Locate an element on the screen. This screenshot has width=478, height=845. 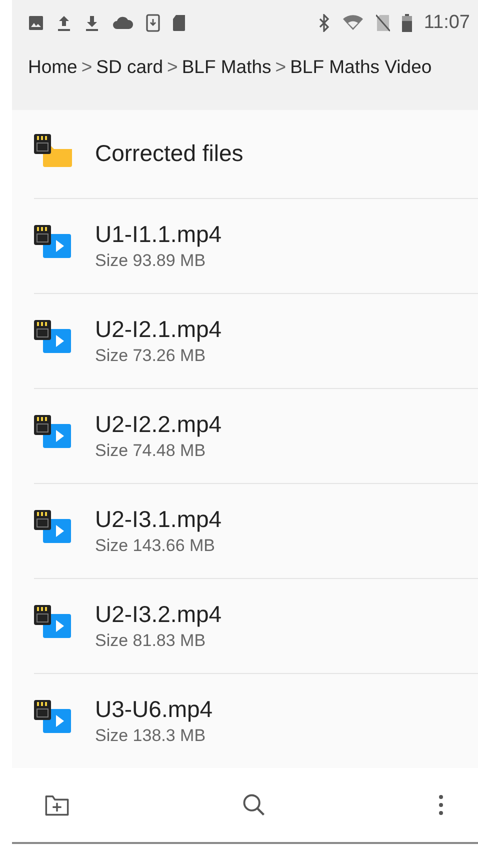
search-icon is located at coordinates (254, 805).